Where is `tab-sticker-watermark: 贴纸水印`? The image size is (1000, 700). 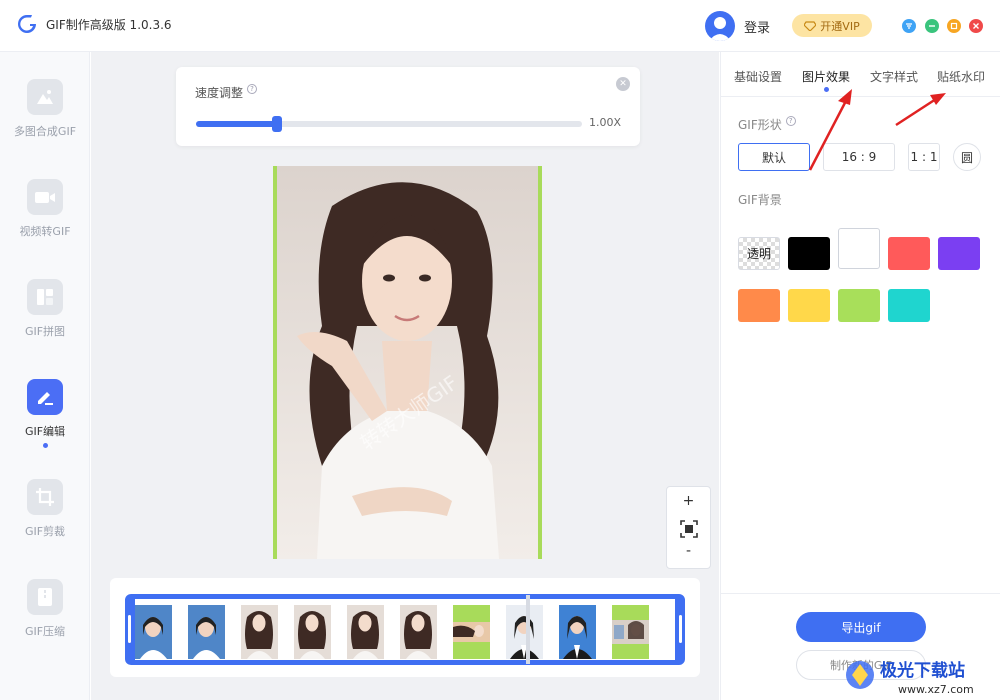
tab-sticker-watermark: 贴纸水印 is located at coordinates (961, 76).